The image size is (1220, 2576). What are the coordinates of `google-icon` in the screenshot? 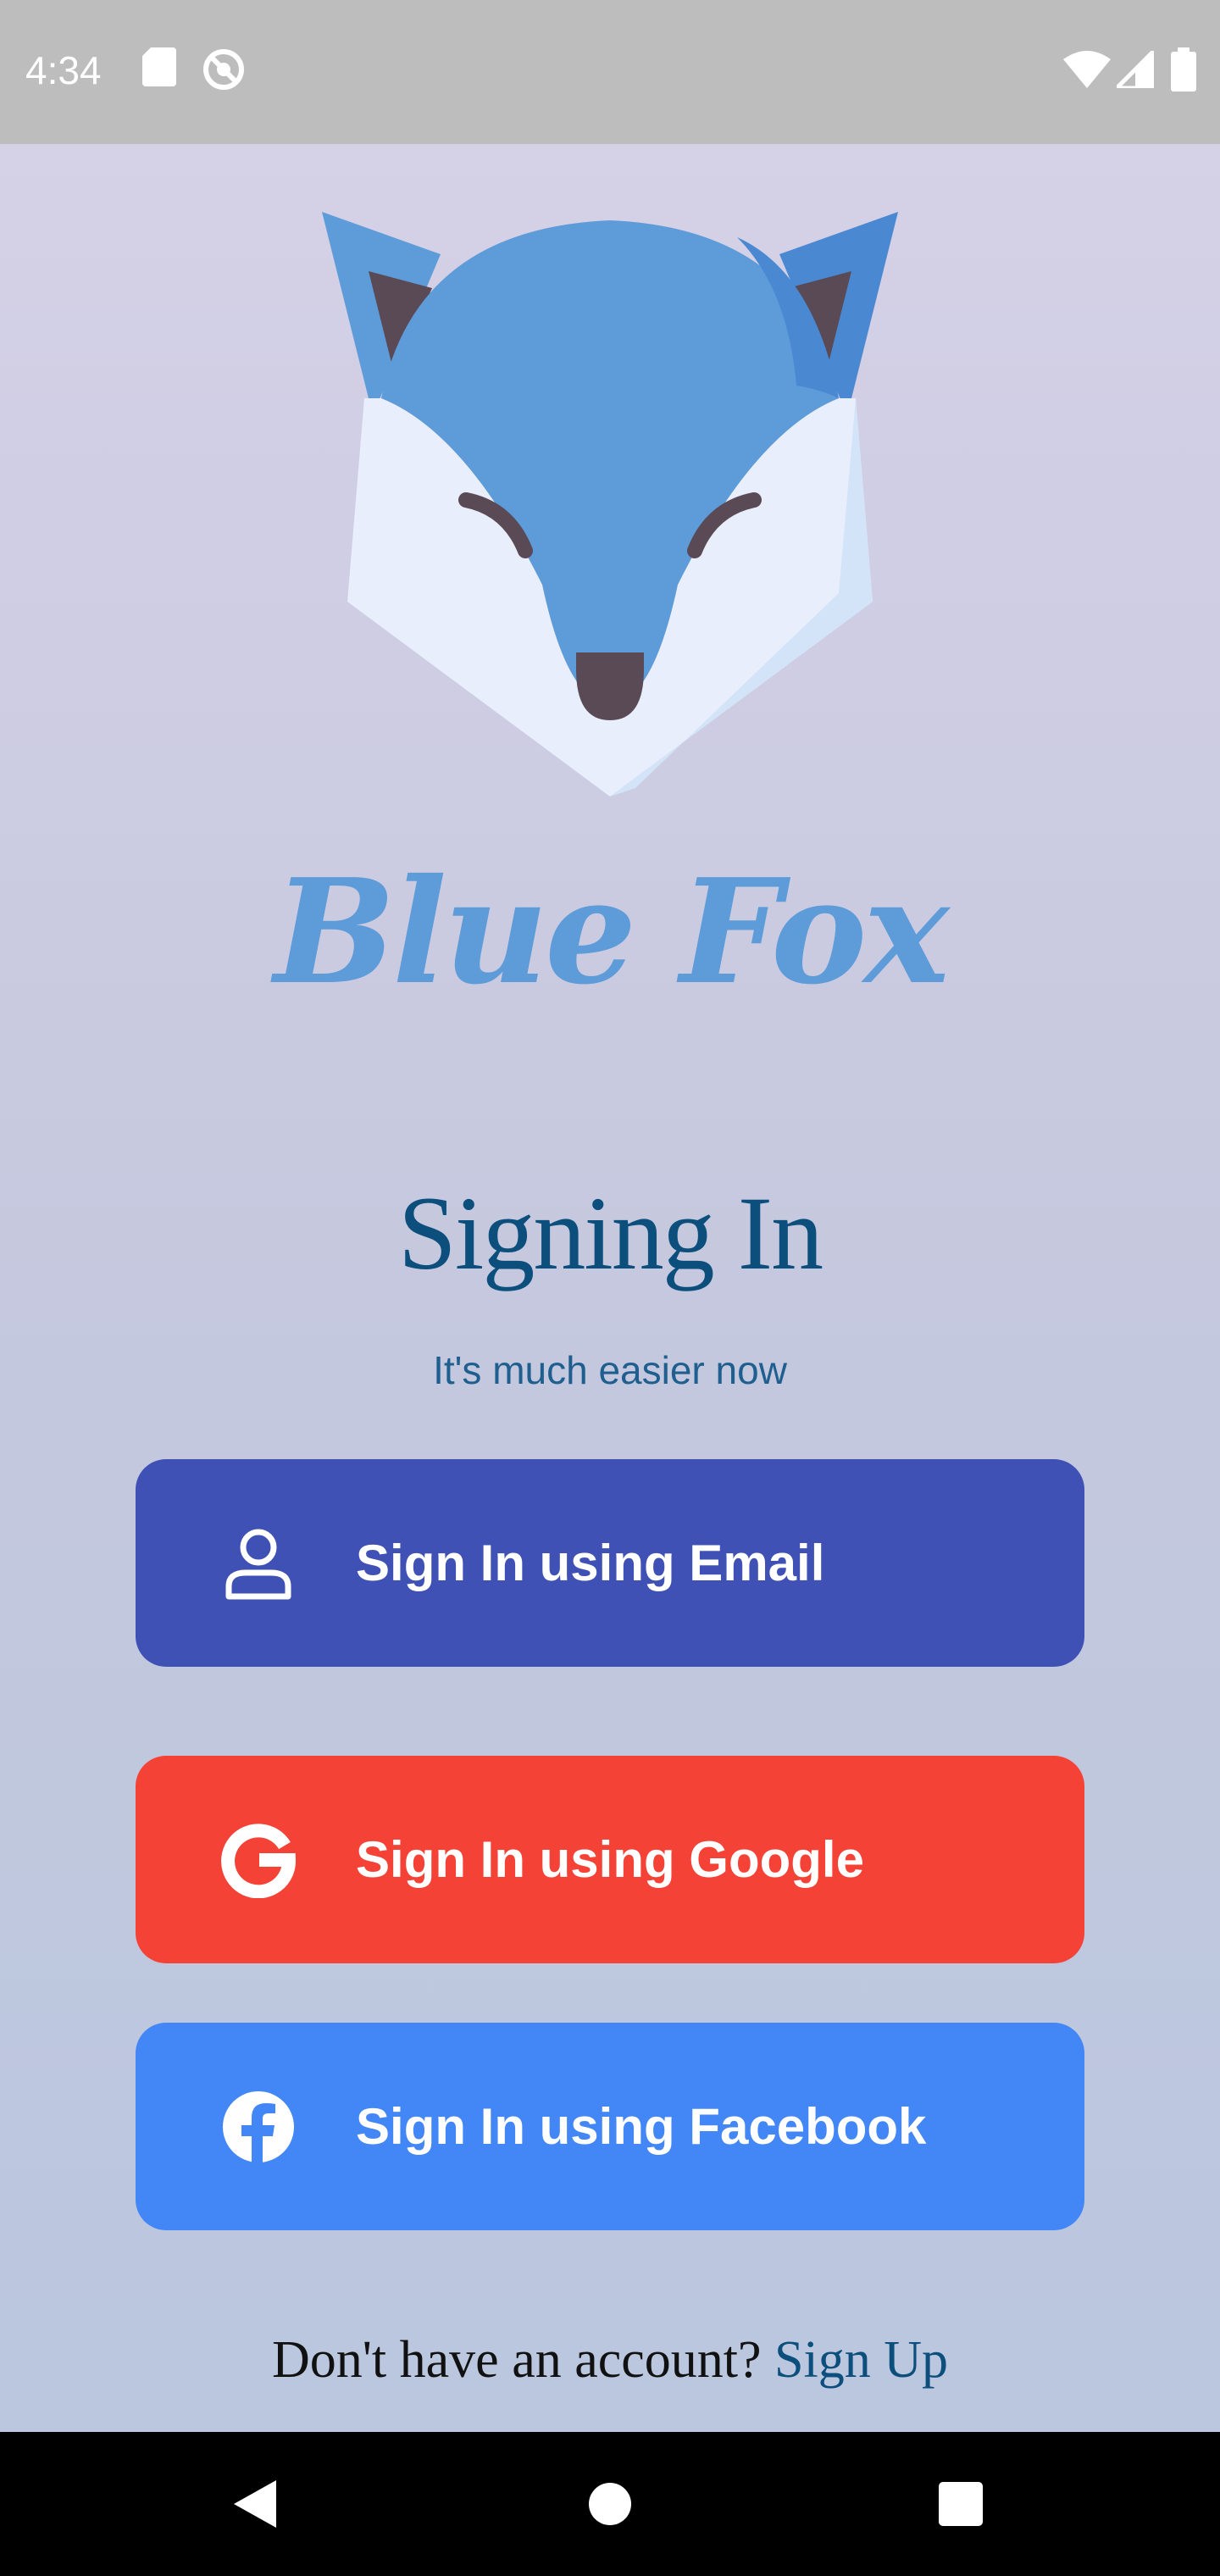 It's located at (258, 1860).